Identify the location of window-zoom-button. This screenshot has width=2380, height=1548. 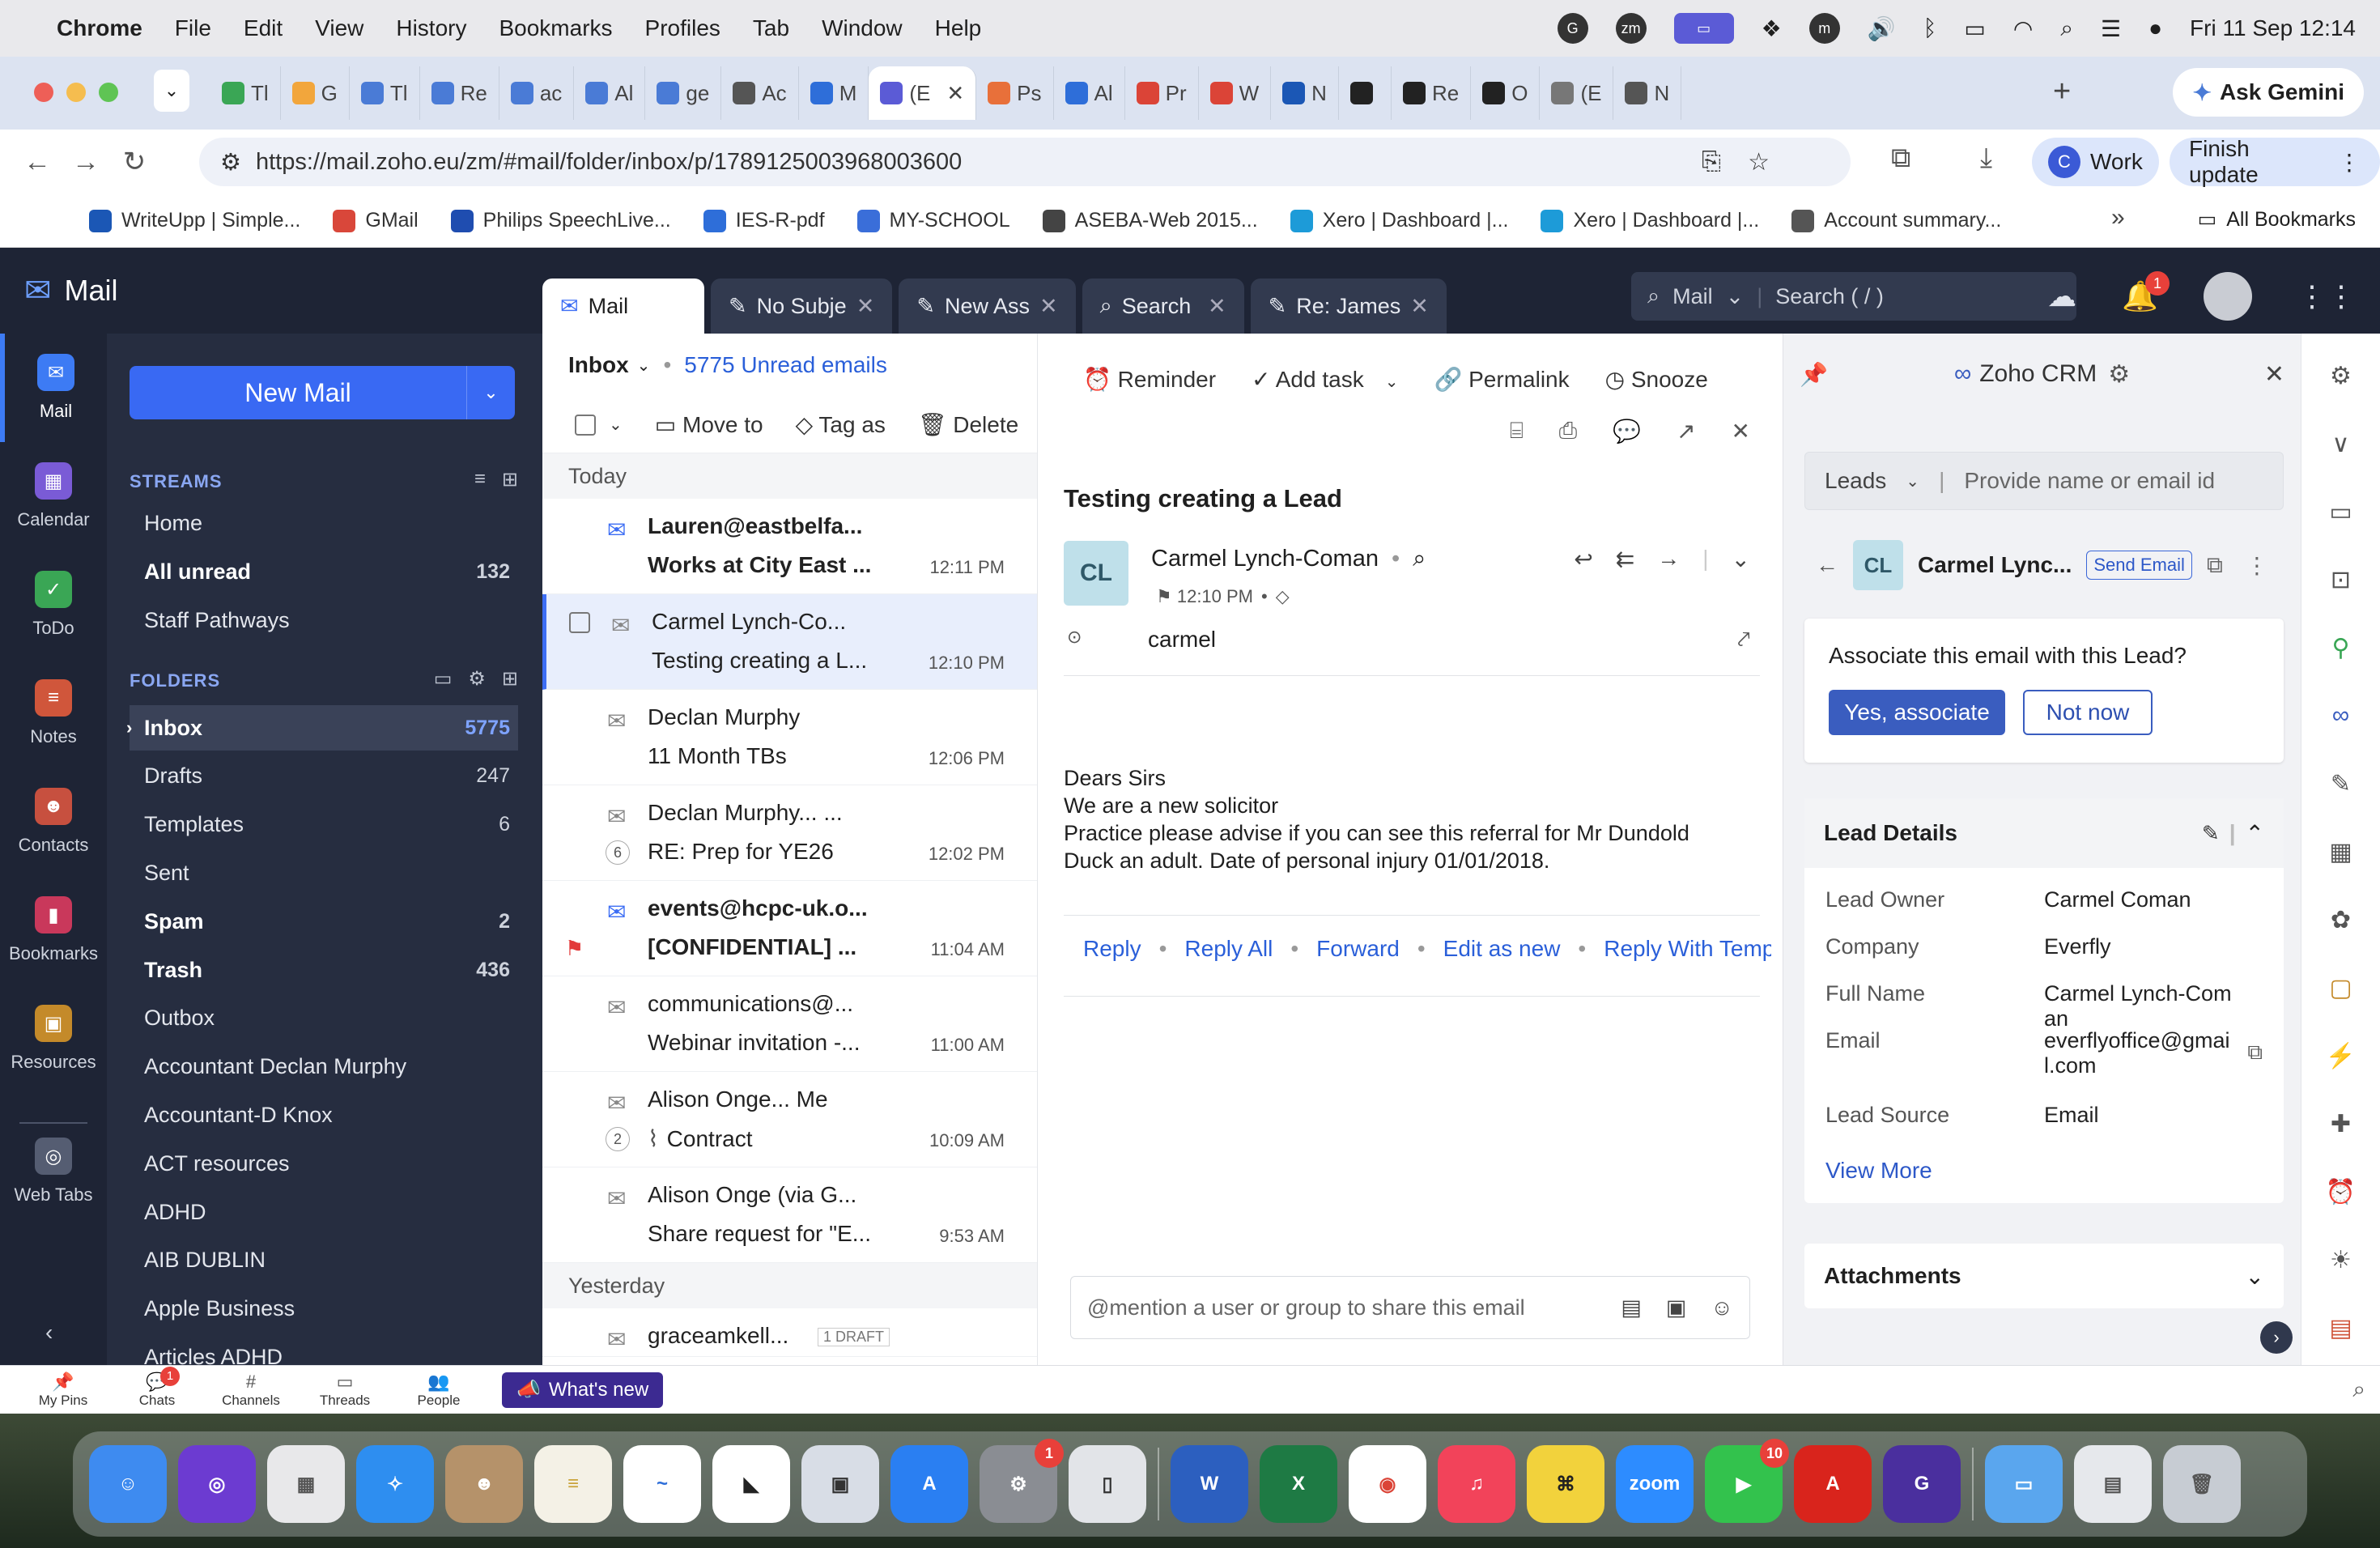
(108, 92).